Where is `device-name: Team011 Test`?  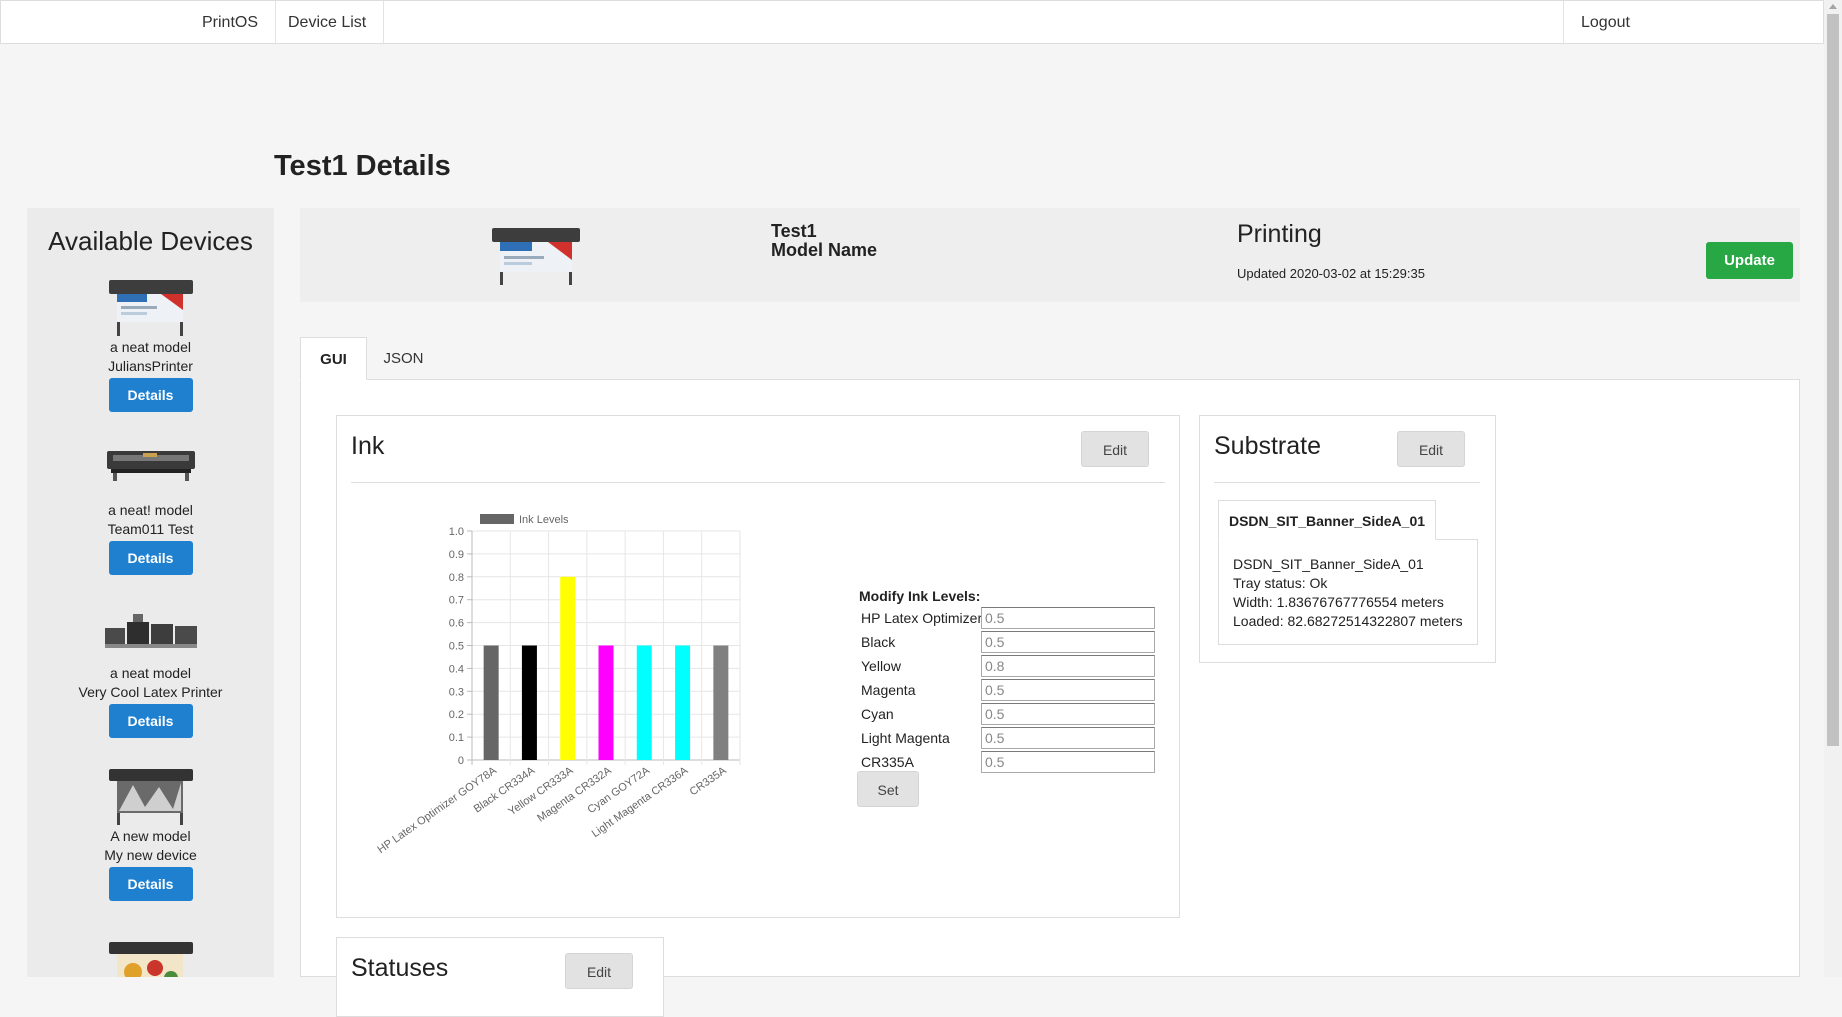
device-name: Team011 Test is located at coordinates (150, 529).